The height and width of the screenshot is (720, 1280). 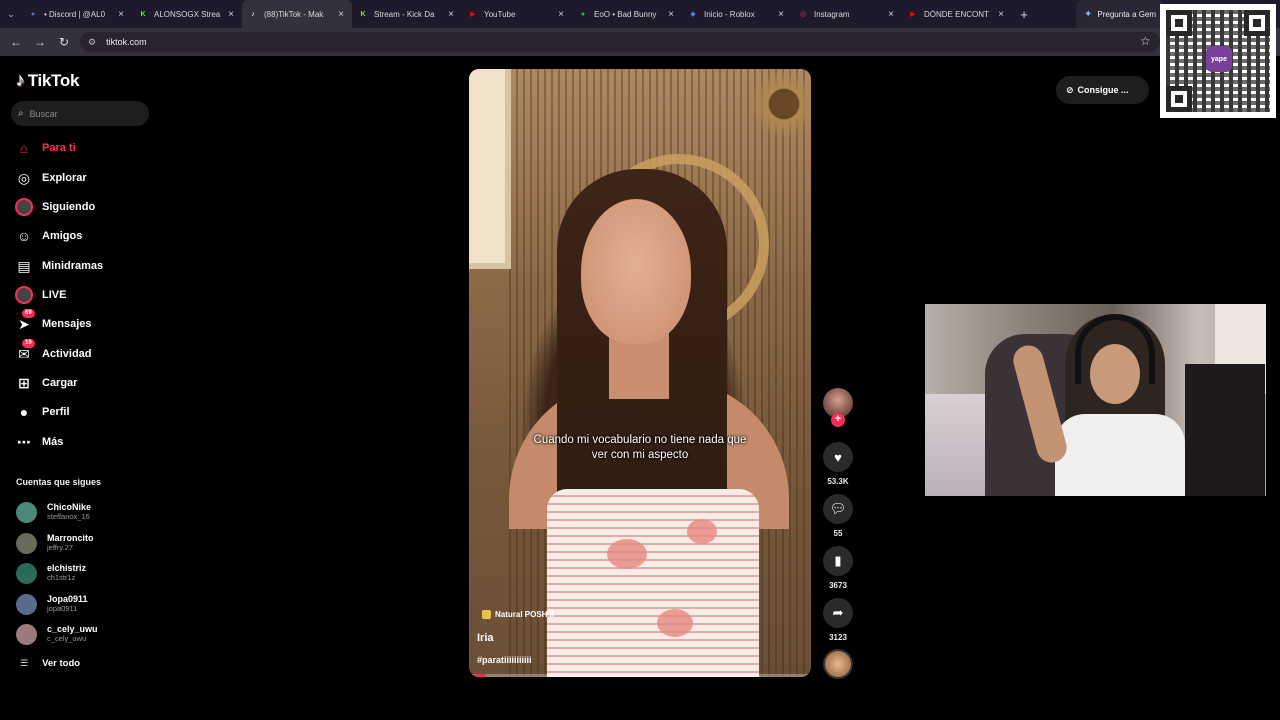 I want to click on comment-button: 💬︎ 55, so click(x=838, y=516).